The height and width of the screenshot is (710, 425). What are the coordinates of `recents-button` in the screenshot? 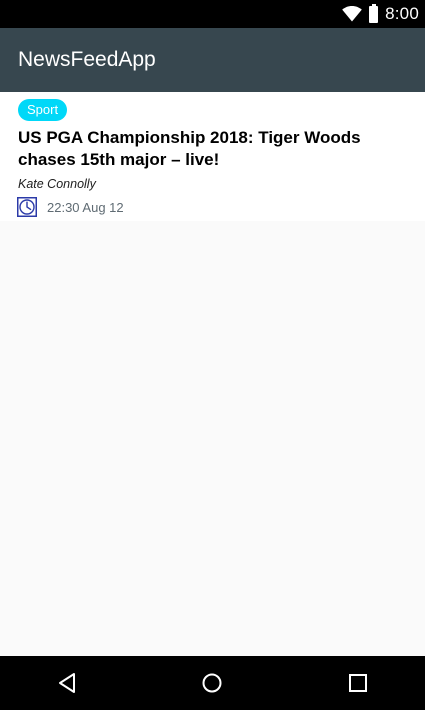 It's located at (358, 683).